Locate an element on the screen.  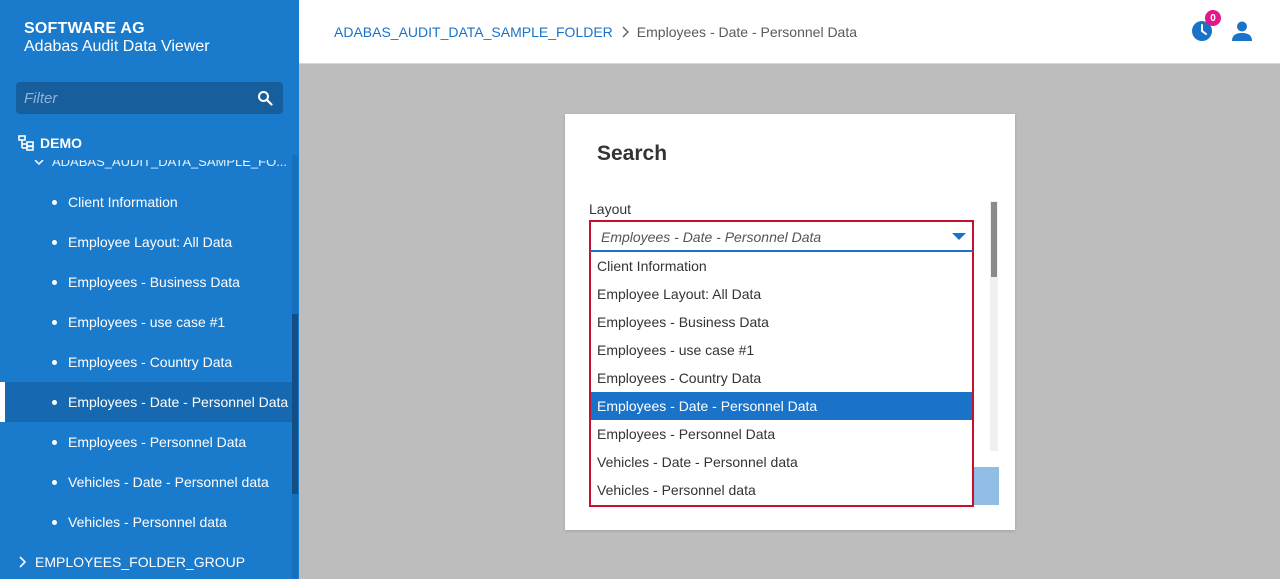
dropdown-option: Employees - Business Data is located at coordinates (781, 322).